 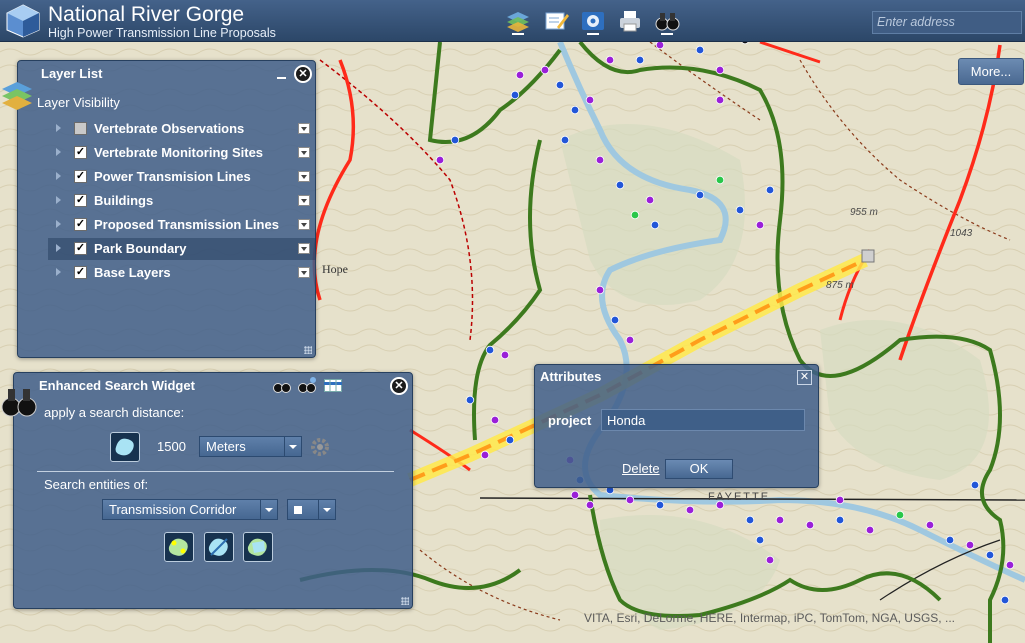 What do you see at coordinates (219, 547) in the screenshot?
I see `line-search-icon` at bounding box center [219, 547].